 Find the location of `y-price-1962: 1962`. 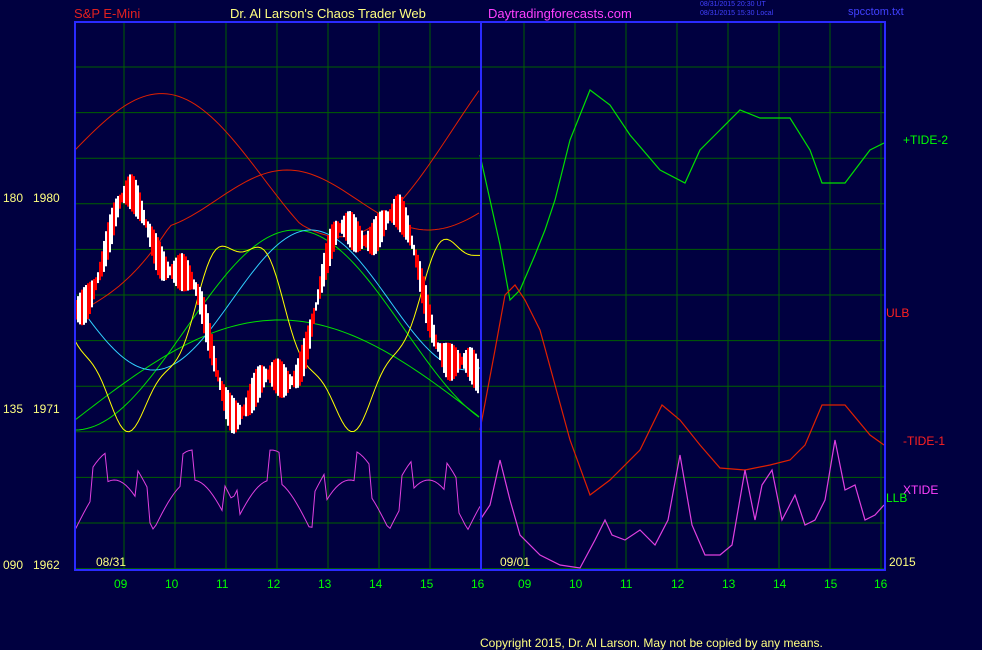

y-price-1962: 1962 is located at coordinates (46, 565).